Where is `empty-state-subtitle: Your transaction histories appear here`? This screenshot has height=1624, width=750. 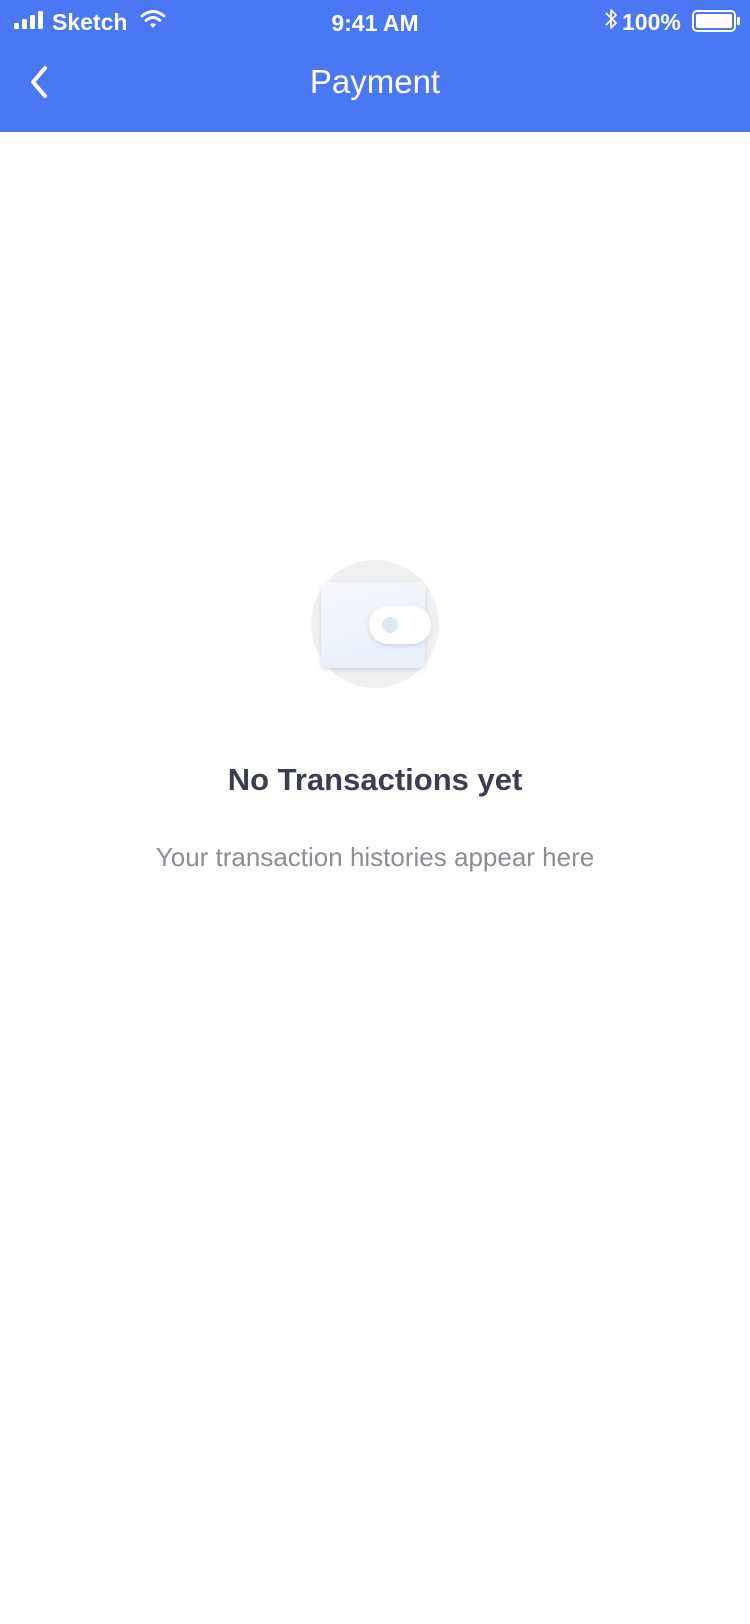 empty-state-subtitle: Your transaction histories appear here is located at coordinates (375, 857).